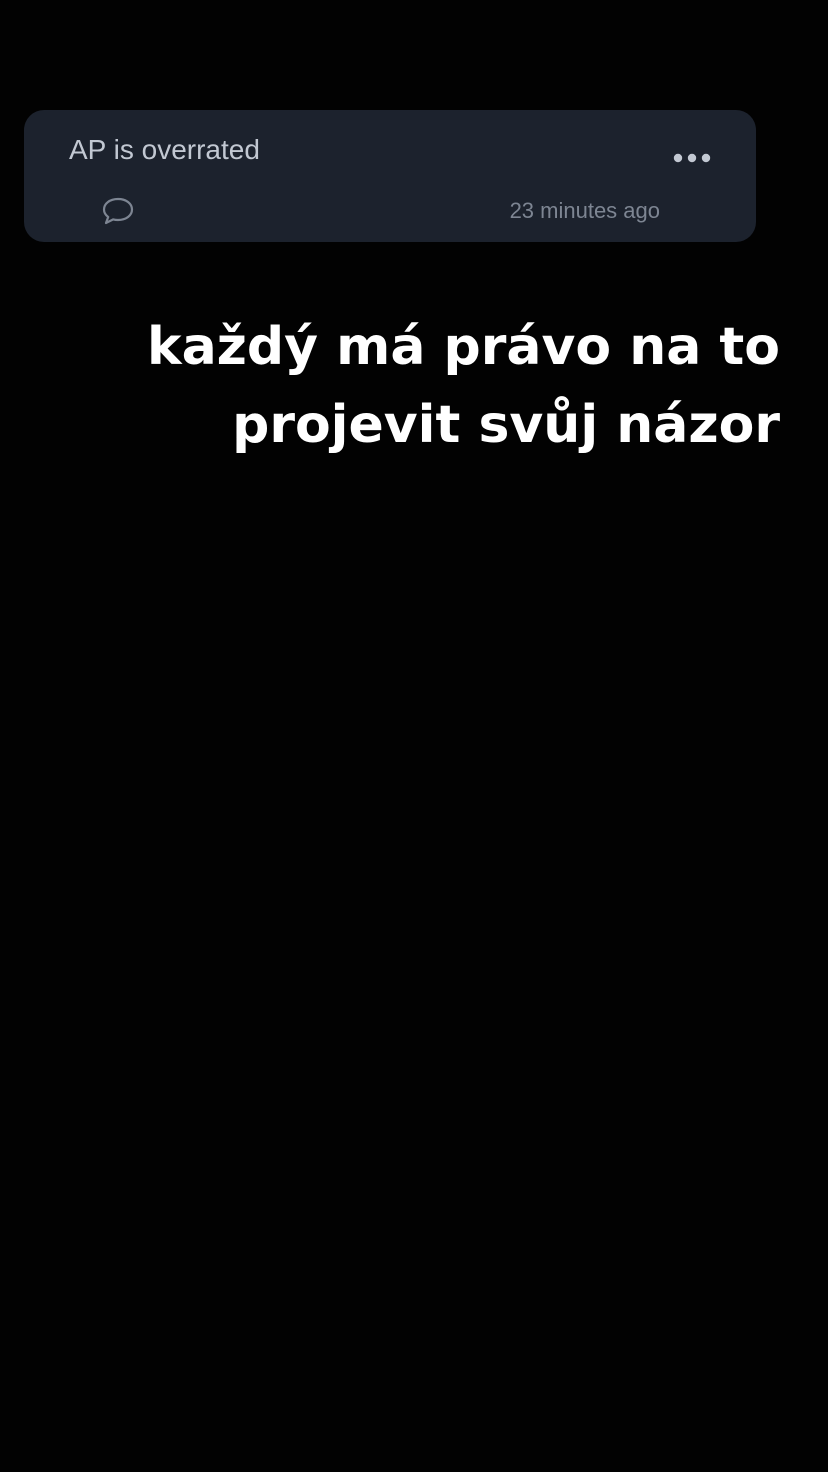 The width and height of the screenshot is (828, 1472). I want to click on more-options-button, so click(693, 158).